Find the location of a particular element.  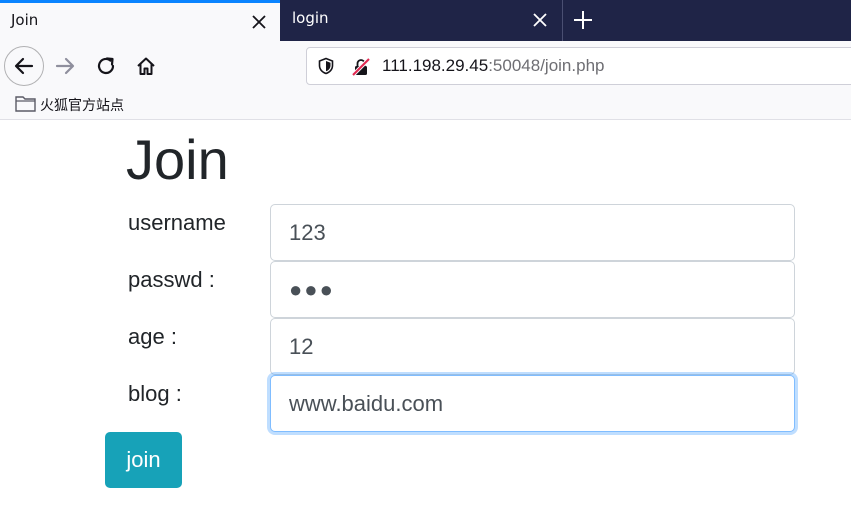

password-mask: ●●● is located at coordinates (312, 289).